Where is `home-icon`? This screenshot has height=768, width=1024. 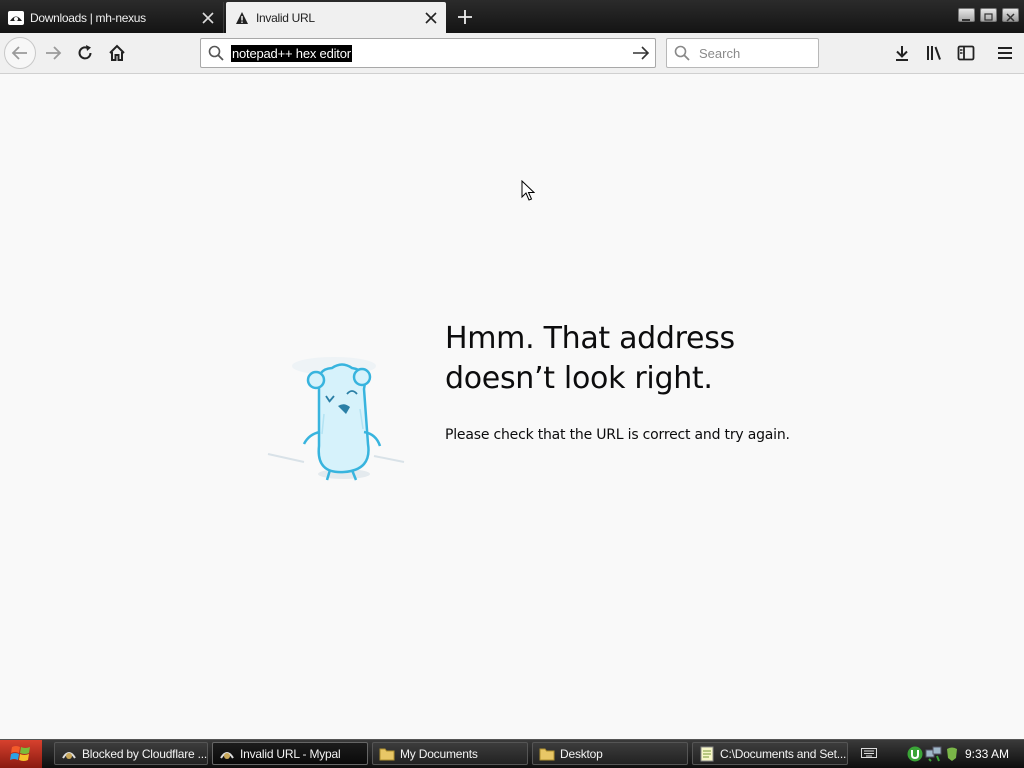 home-icon is located at coordinates (117, 52).